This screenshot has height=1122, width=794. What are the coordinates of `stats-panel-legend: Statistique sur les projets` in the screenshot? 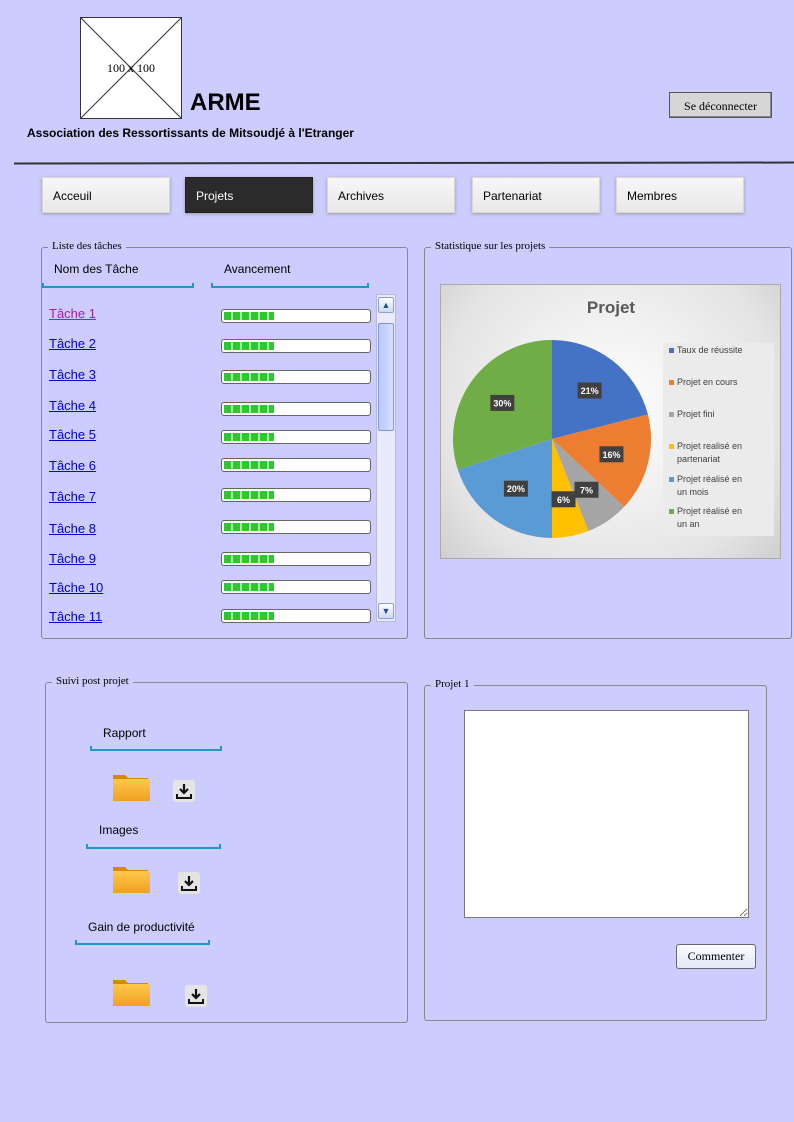 It's located at (490, 246).